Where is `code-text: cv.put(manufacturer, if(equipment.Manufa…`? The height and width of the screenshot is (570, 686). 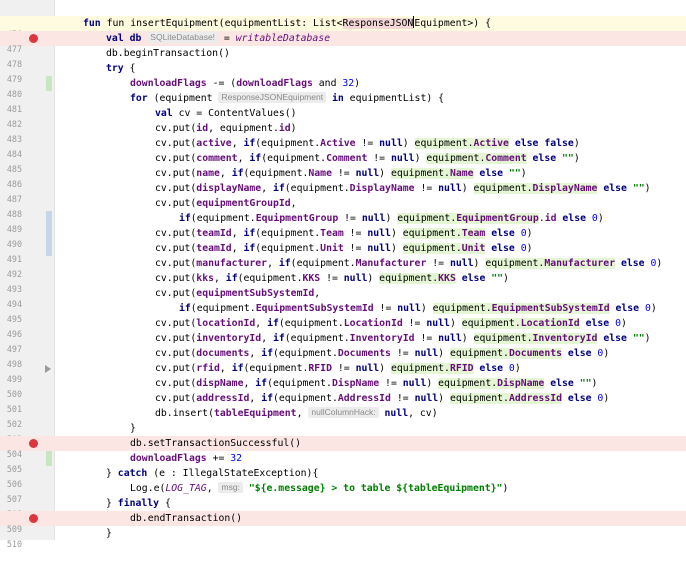
code-text: cv.put(manufacturer, if(equipment.Manufa… is located at coordinates (408, 263).